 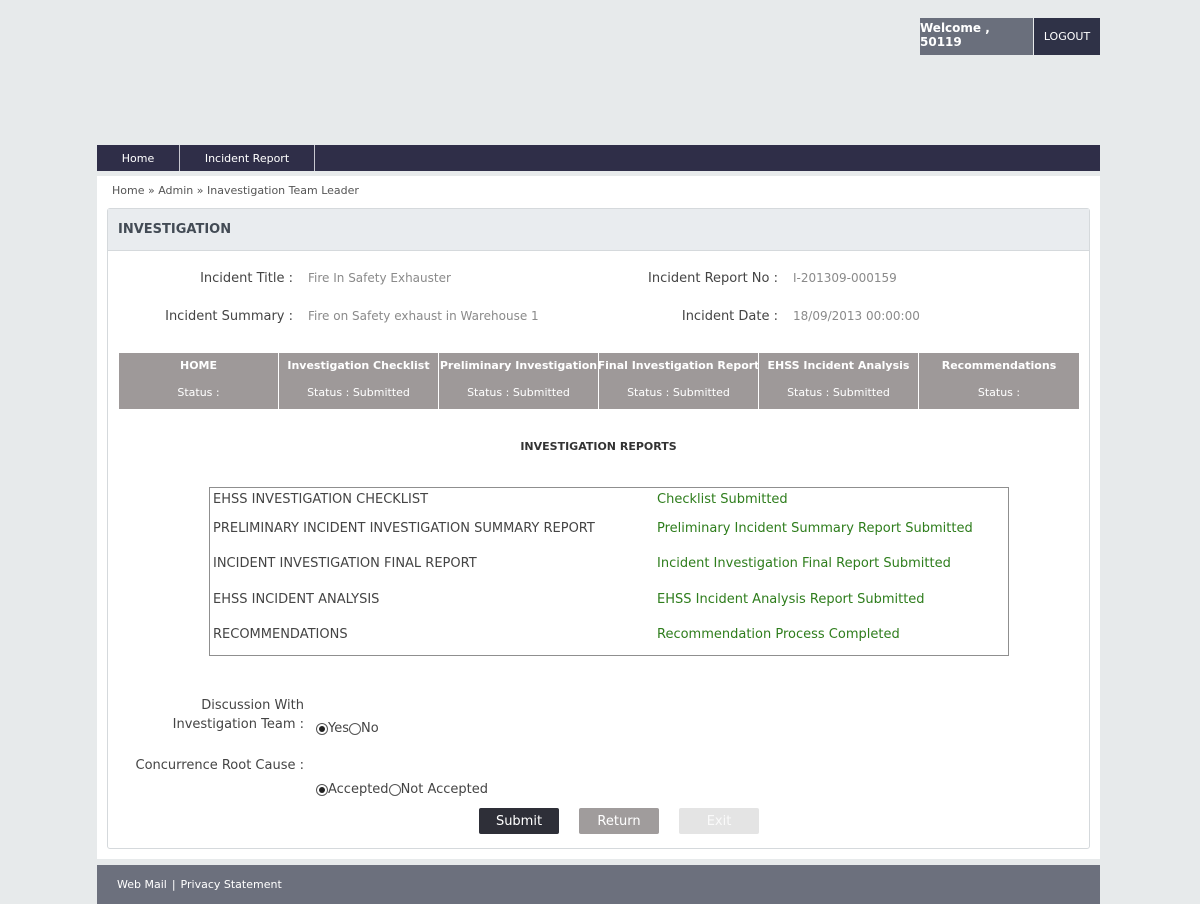 I want to click on report-status-link: EHSS Incident Analysis Report Submitted, so click(x=791, y=599).